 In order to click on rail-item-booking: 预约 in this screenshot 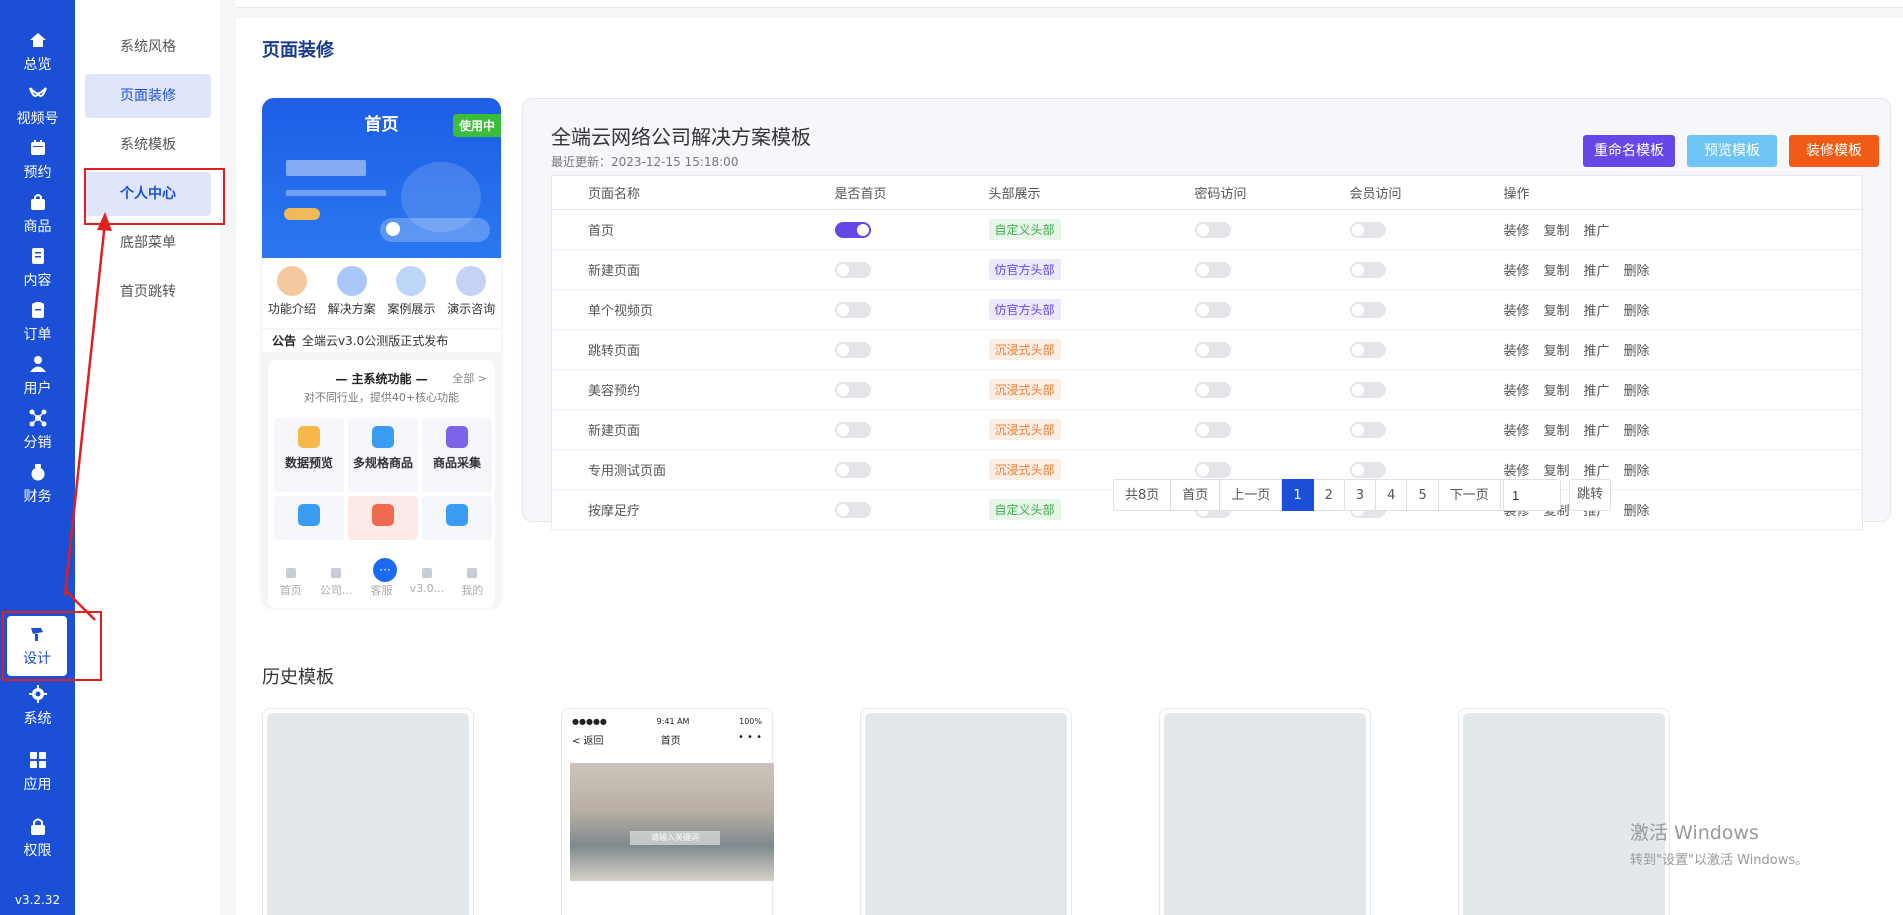, I will do `click(37, 160)`.